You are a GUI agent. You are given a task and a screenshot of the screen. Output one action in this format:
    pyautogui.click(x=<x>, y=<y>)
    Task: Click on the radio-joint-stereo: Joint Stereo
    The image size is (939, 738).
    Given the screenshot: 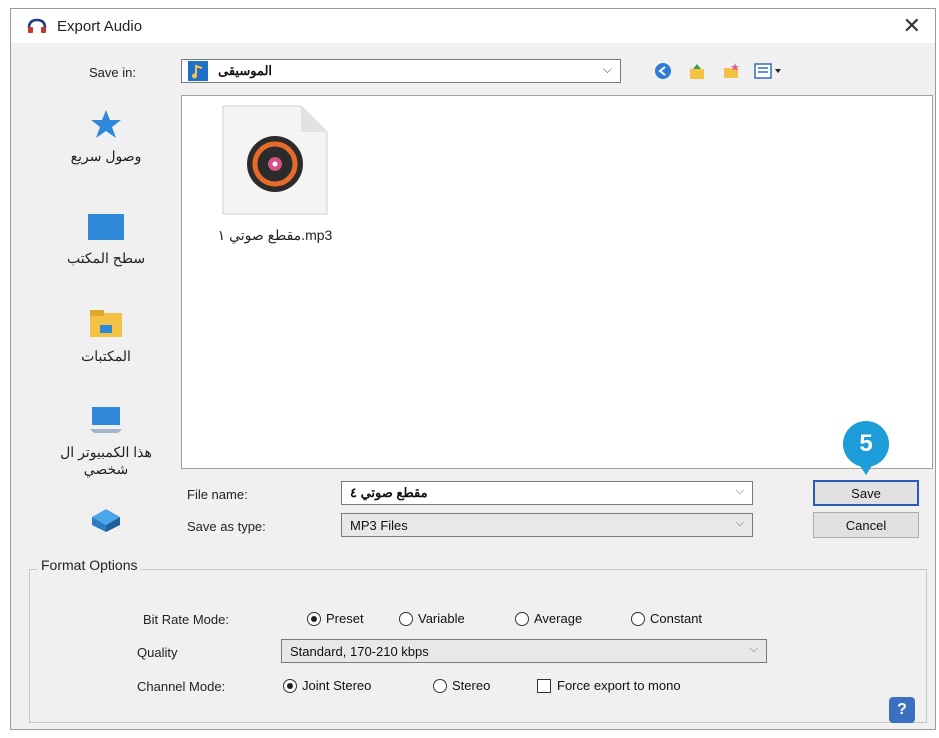 What is the action you would take?
    pyautogui.click(x=327, y=685)
    